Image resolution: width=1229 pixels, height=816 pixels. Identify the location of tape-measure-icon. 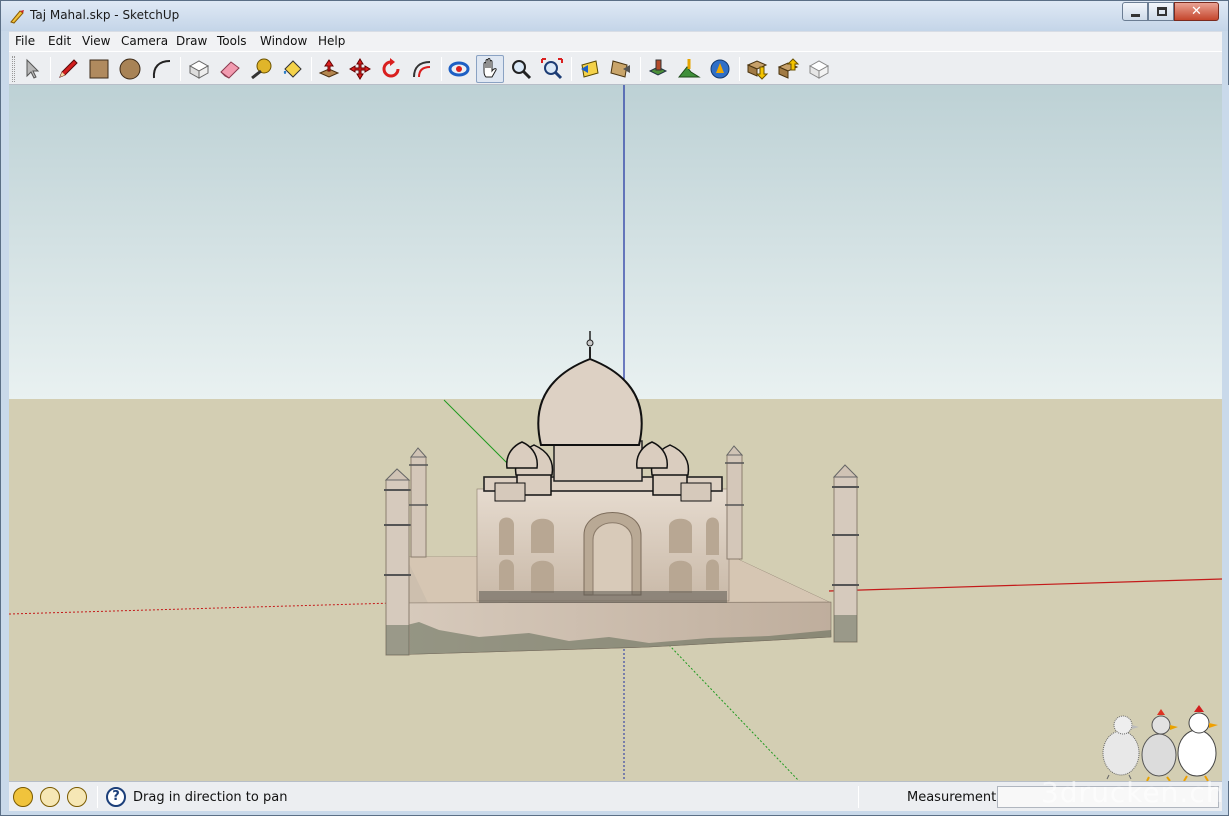
(261, 69).